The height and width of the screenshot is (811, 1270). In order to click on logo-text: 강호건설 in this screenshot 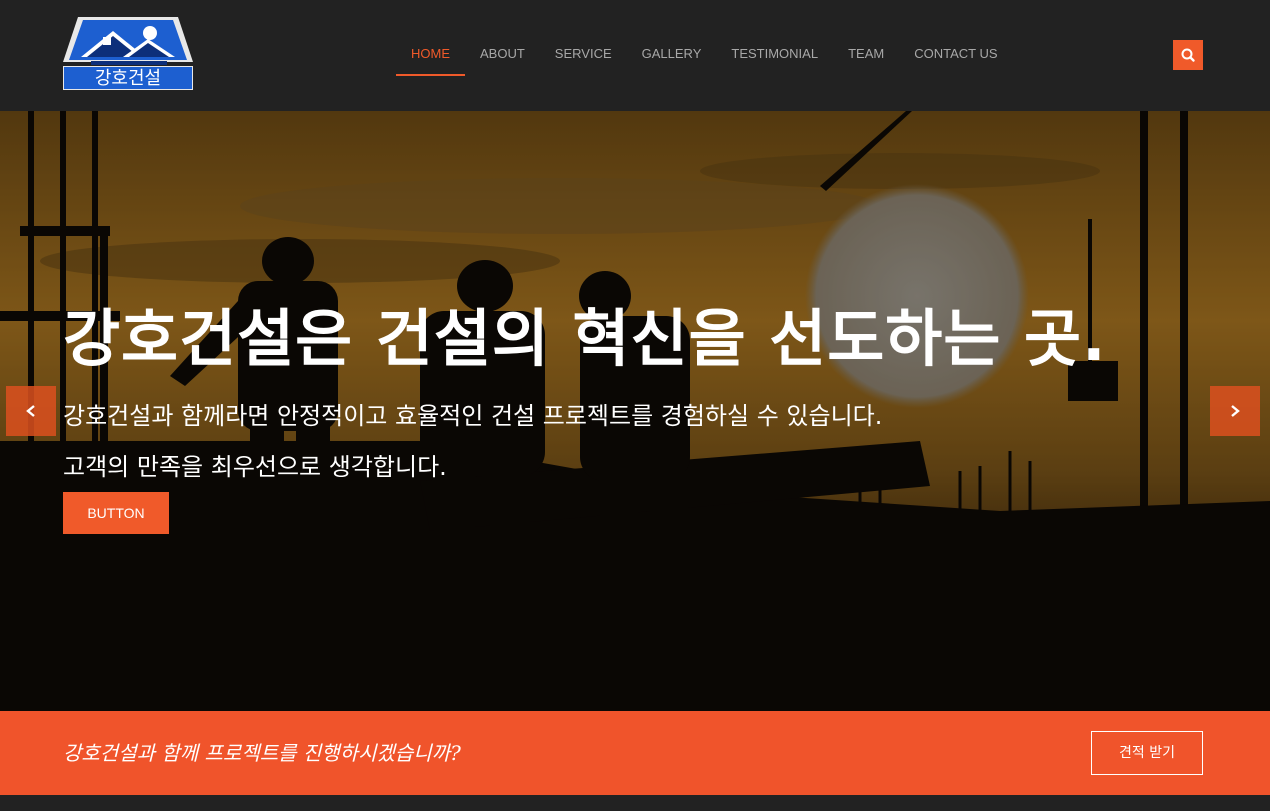, I will do `click(128, 78)`.